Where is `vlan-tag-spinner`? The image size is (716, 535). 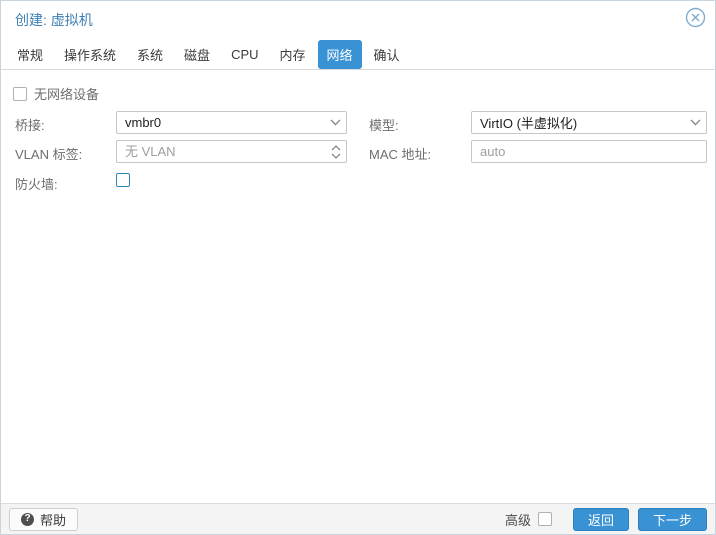 vlan-tag-spinner is located at coordinates (231, 151).